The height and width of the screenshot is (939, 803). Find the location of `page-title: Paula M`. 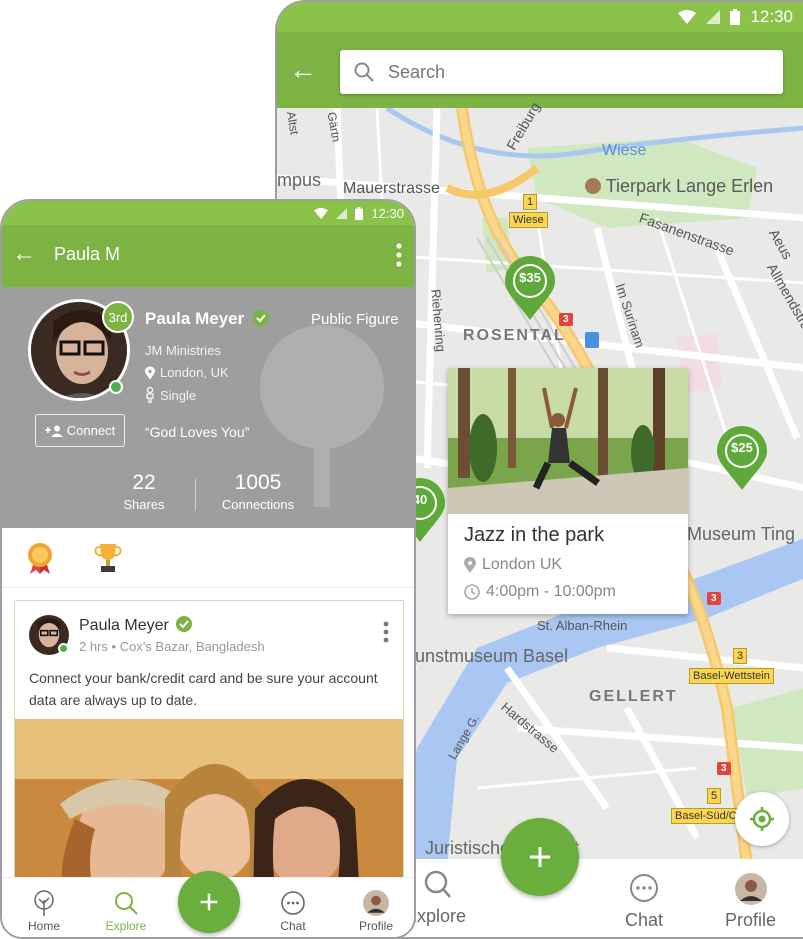

page-title: Paula M is located at coordinates (87, 254).